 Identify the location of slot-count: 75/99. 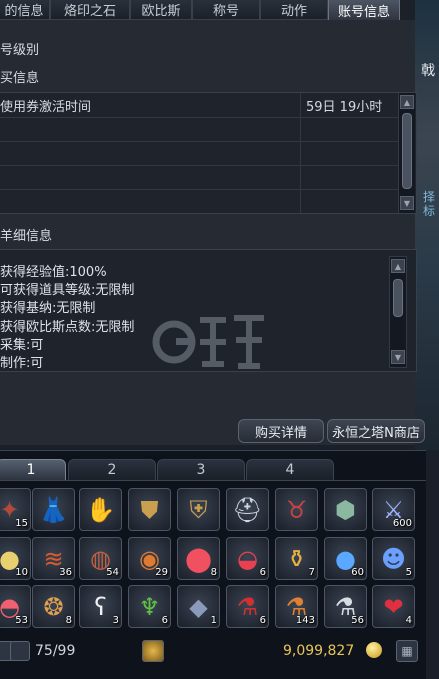
(55, 651).